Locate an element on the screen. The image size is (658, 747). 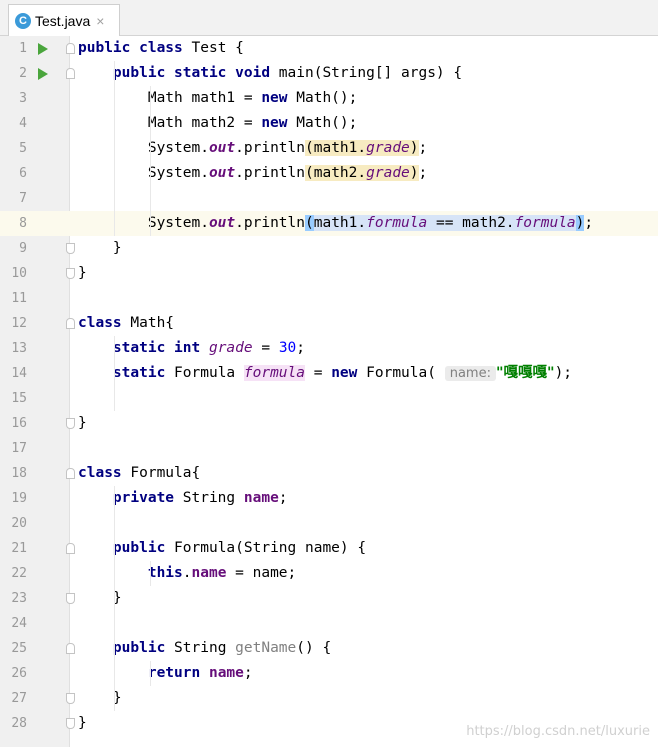
code-token: String is located at coordinates (209, 498).